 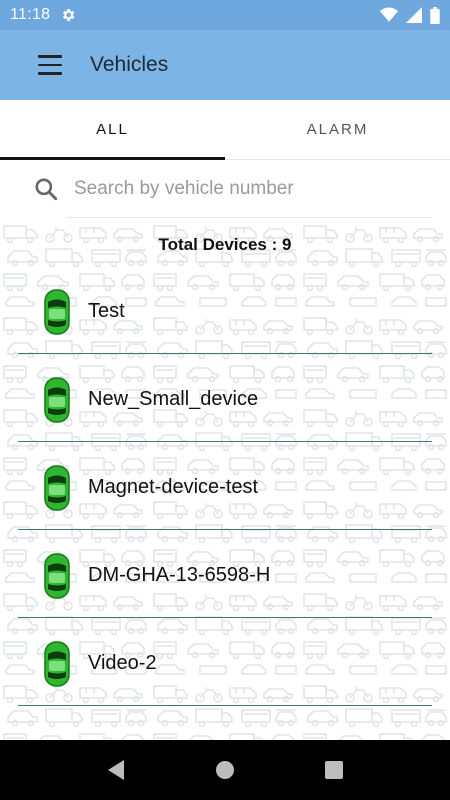 What do you see at coordinates (112, 130) in the screenshot?
I see `tab-all: ALL` at bounding box center [112, 130].